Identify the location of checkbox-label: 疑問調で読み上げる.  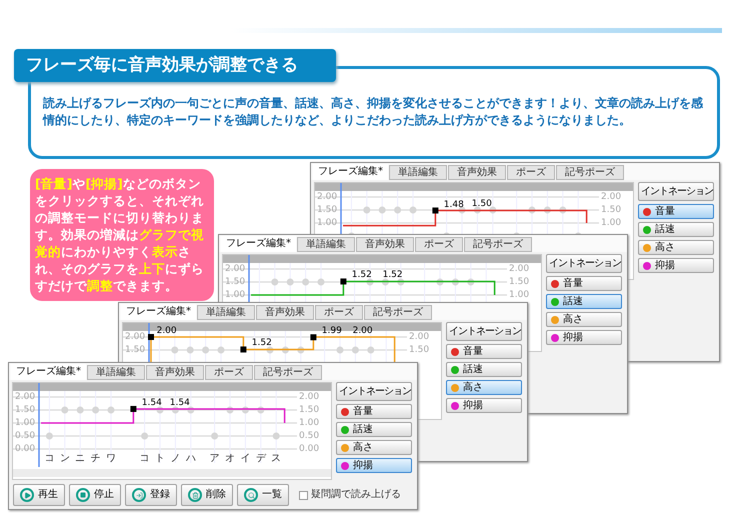
(356, 495).